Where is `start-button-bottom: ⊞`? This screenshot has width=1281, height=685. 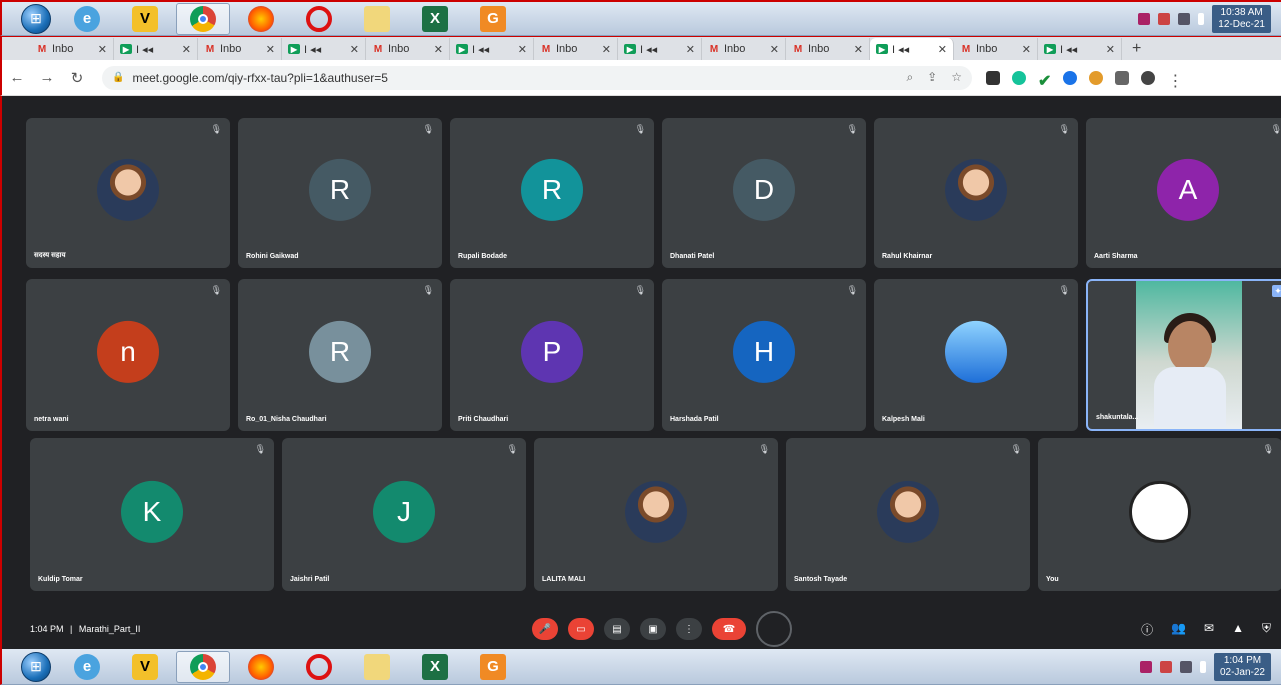
start-button-bottom: ⊞ is located at coordinates (36, 667).